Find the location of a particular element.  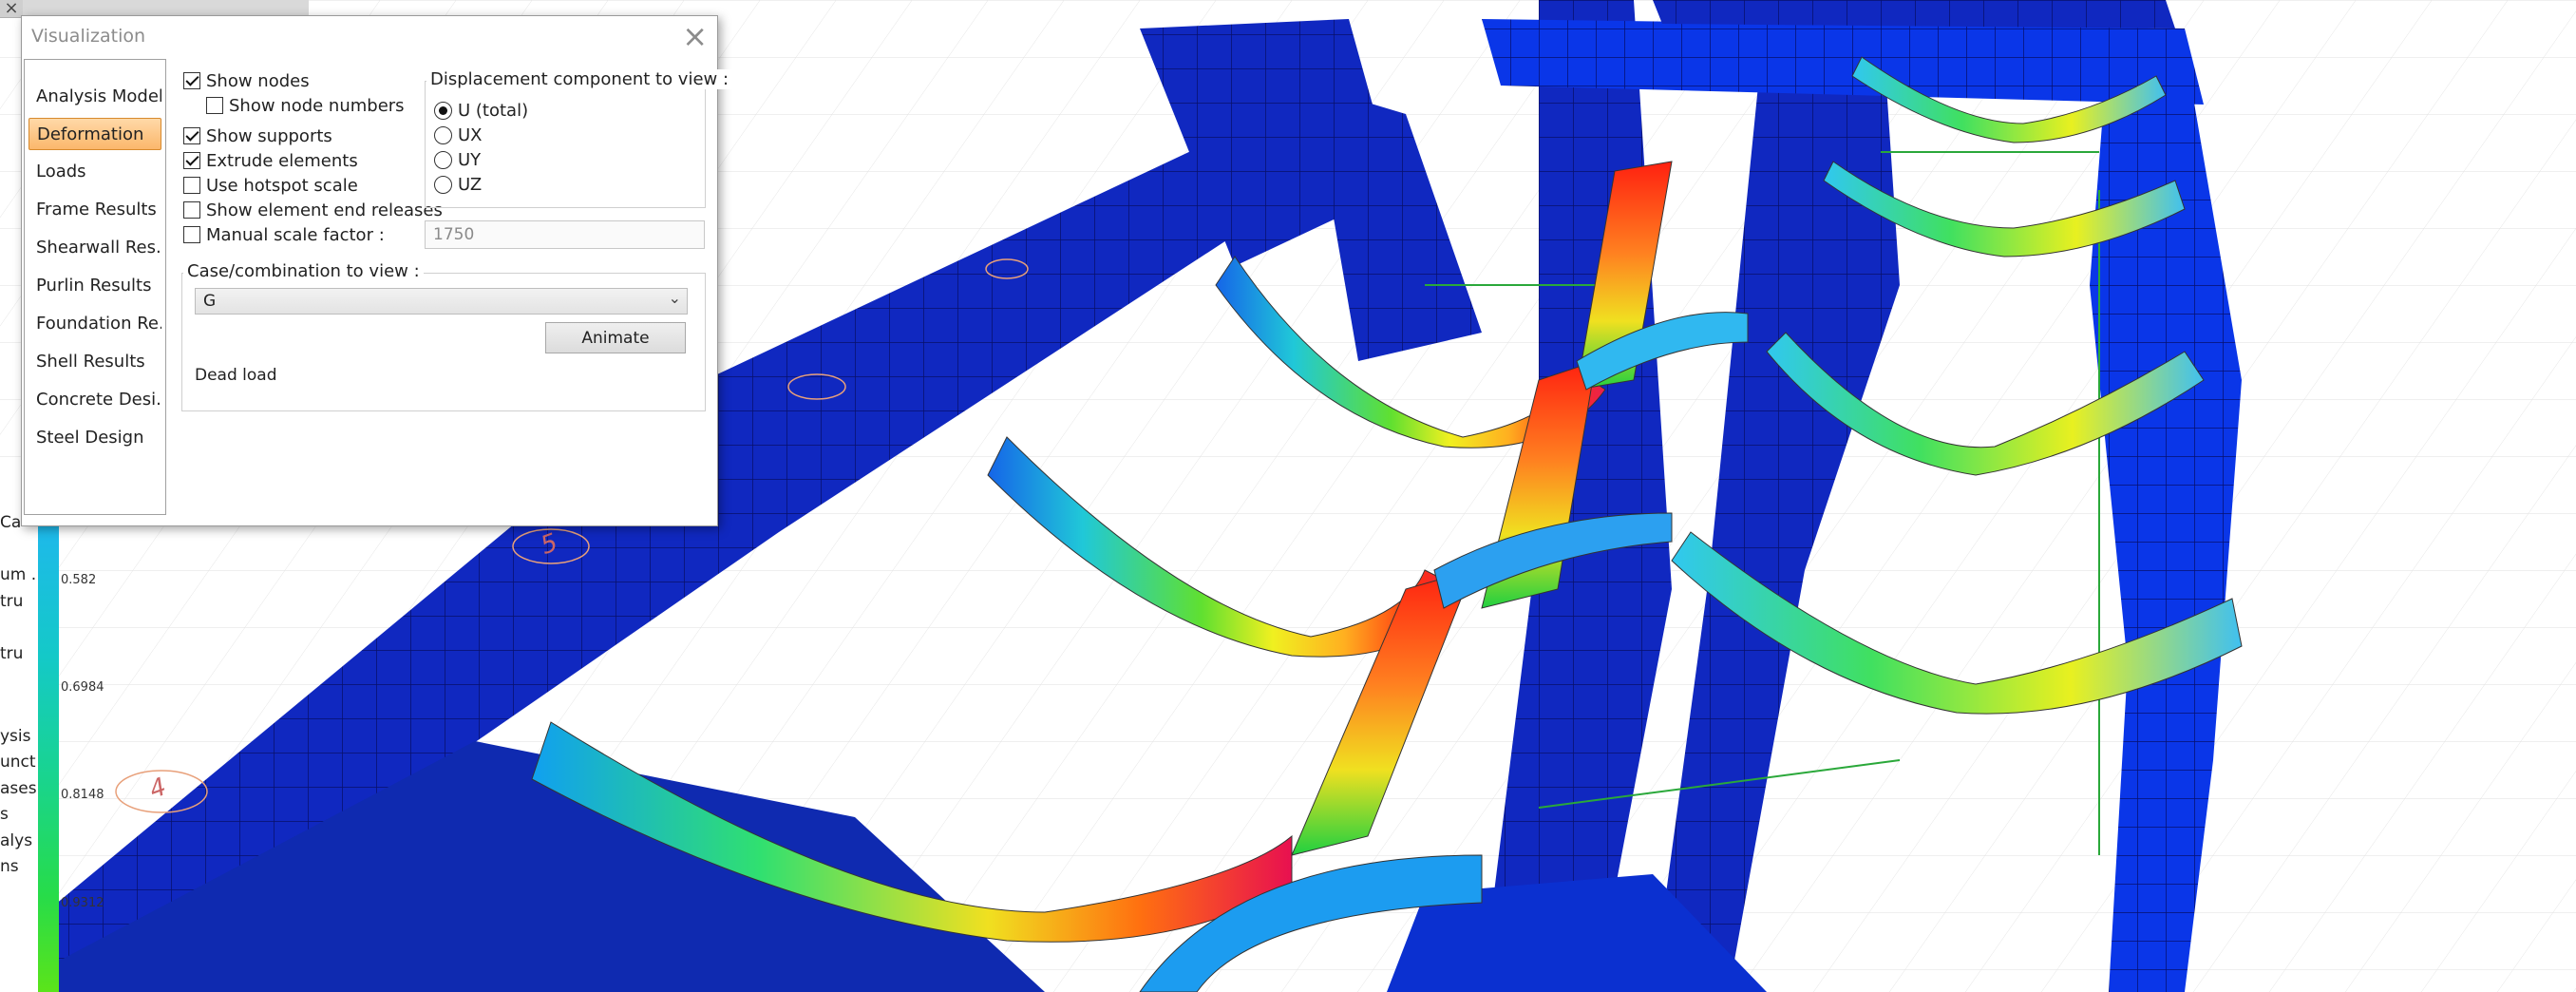

panel-fragment: Ca is located at coordinates (11, 522).